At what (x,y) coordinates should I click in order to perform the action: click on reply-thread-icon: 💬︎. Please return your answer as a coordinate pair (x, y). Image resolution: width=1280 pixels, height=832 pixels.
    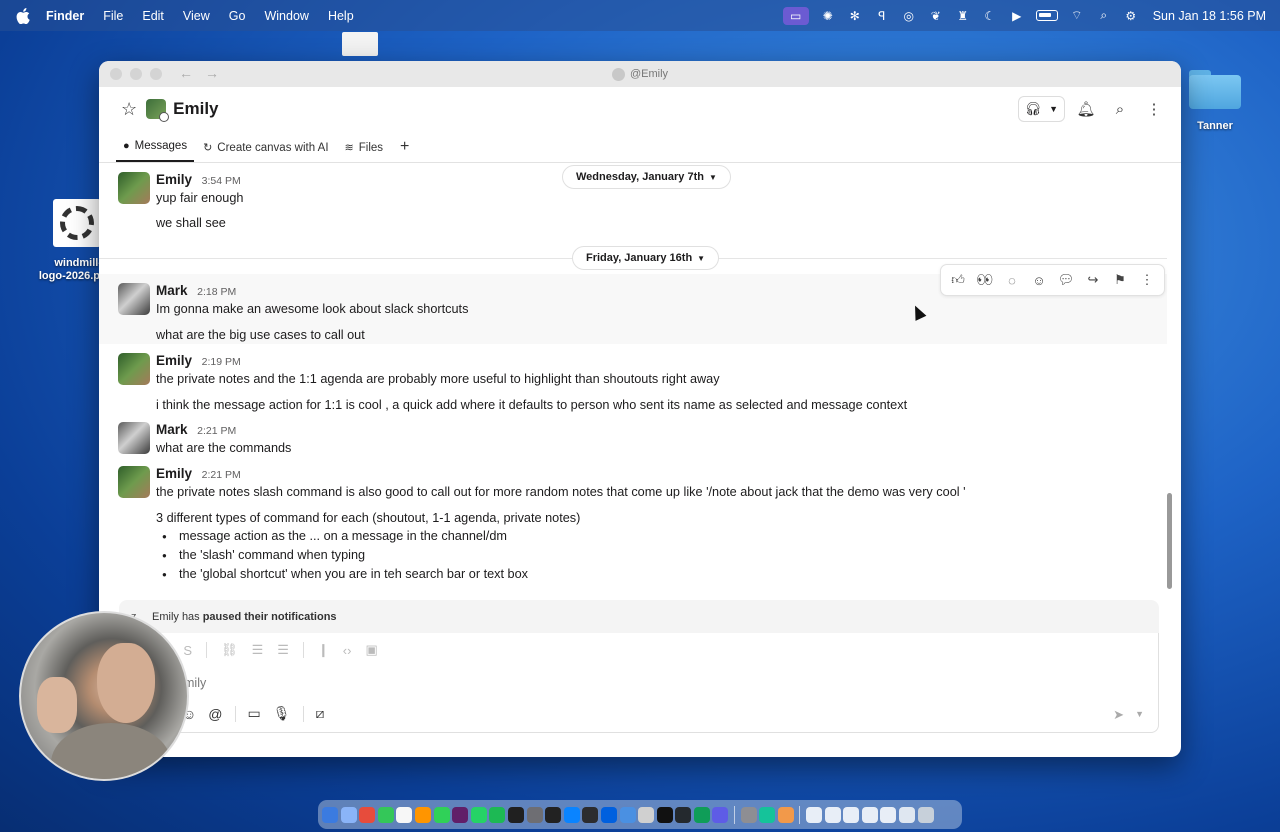
    Looking at the image, I should click on (1066, 280).